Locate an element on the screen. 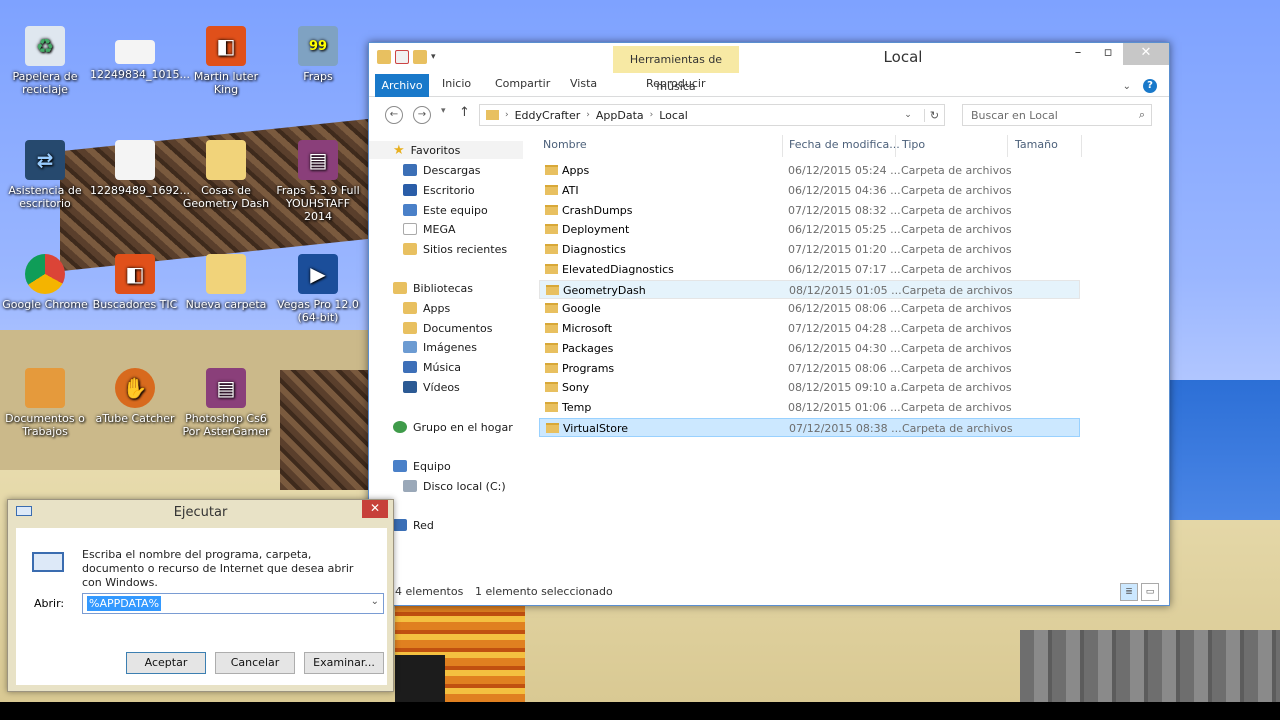 This screenshot has width=1280, height=720. expand-ribbon-icon: ⌄ is located at coordinates (1127, 86).